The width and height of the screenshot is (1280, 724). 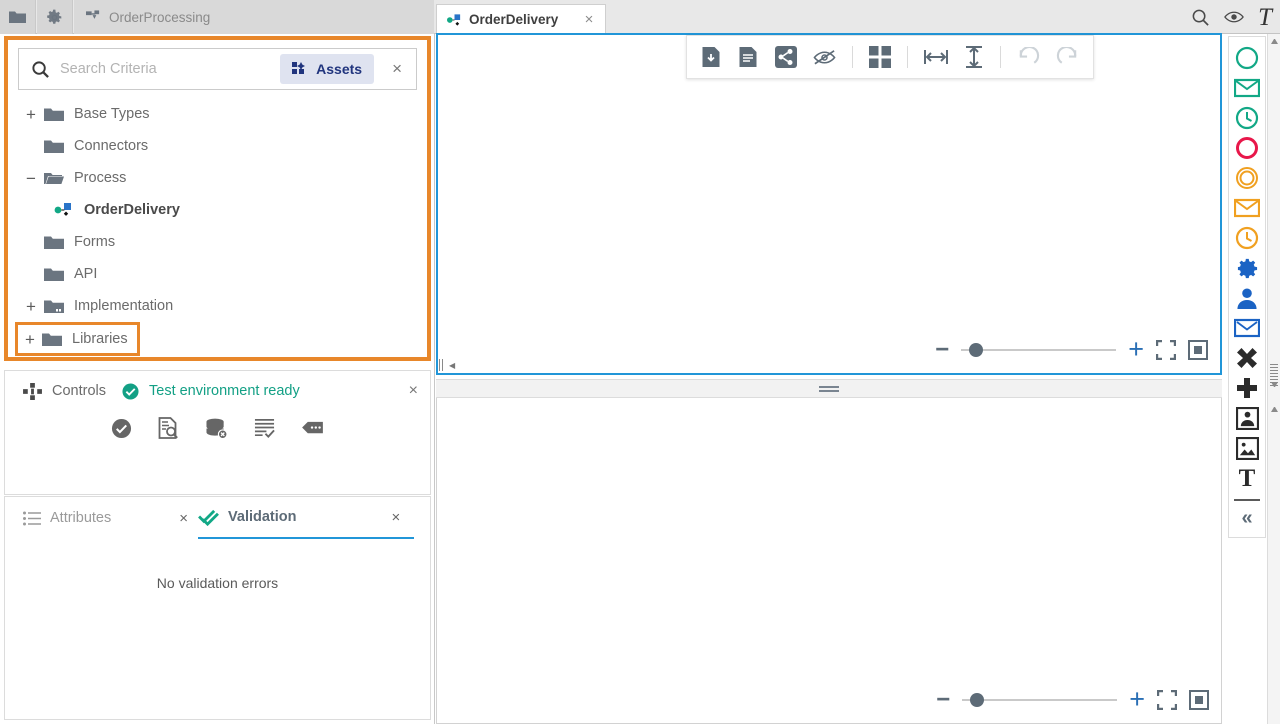 What do you see at coordinates (1274, 385) in the screenshot?
I see `scroll-down-arrow-icon` at bounding box center [1274, 385].